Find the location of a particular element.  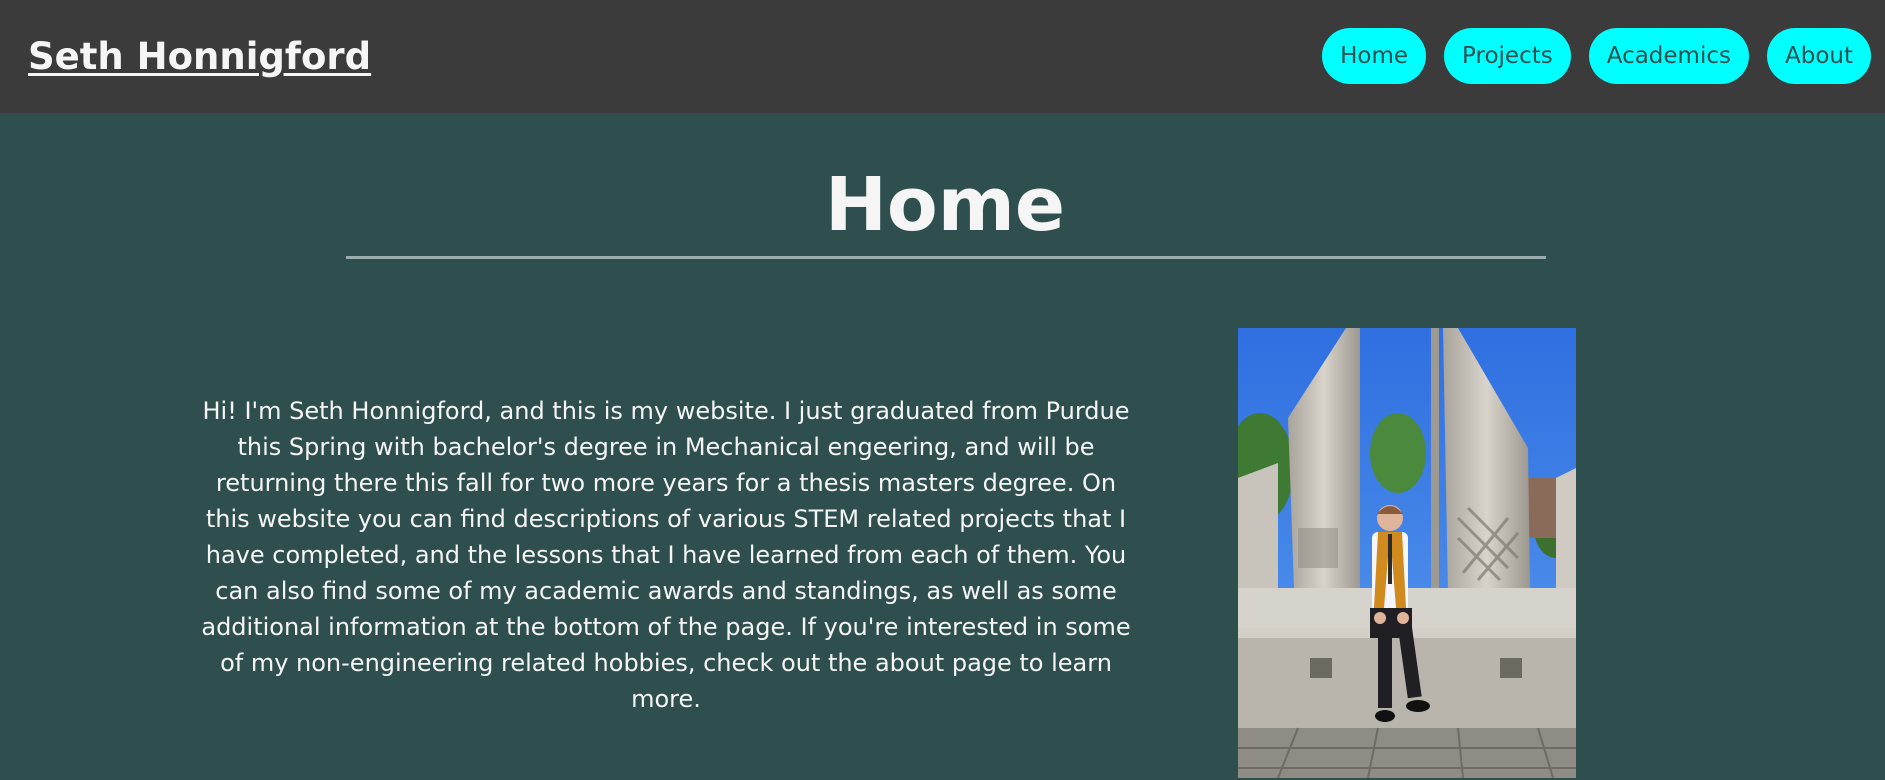

graduation-photo-illustration is located at coordinates (1407, 553).